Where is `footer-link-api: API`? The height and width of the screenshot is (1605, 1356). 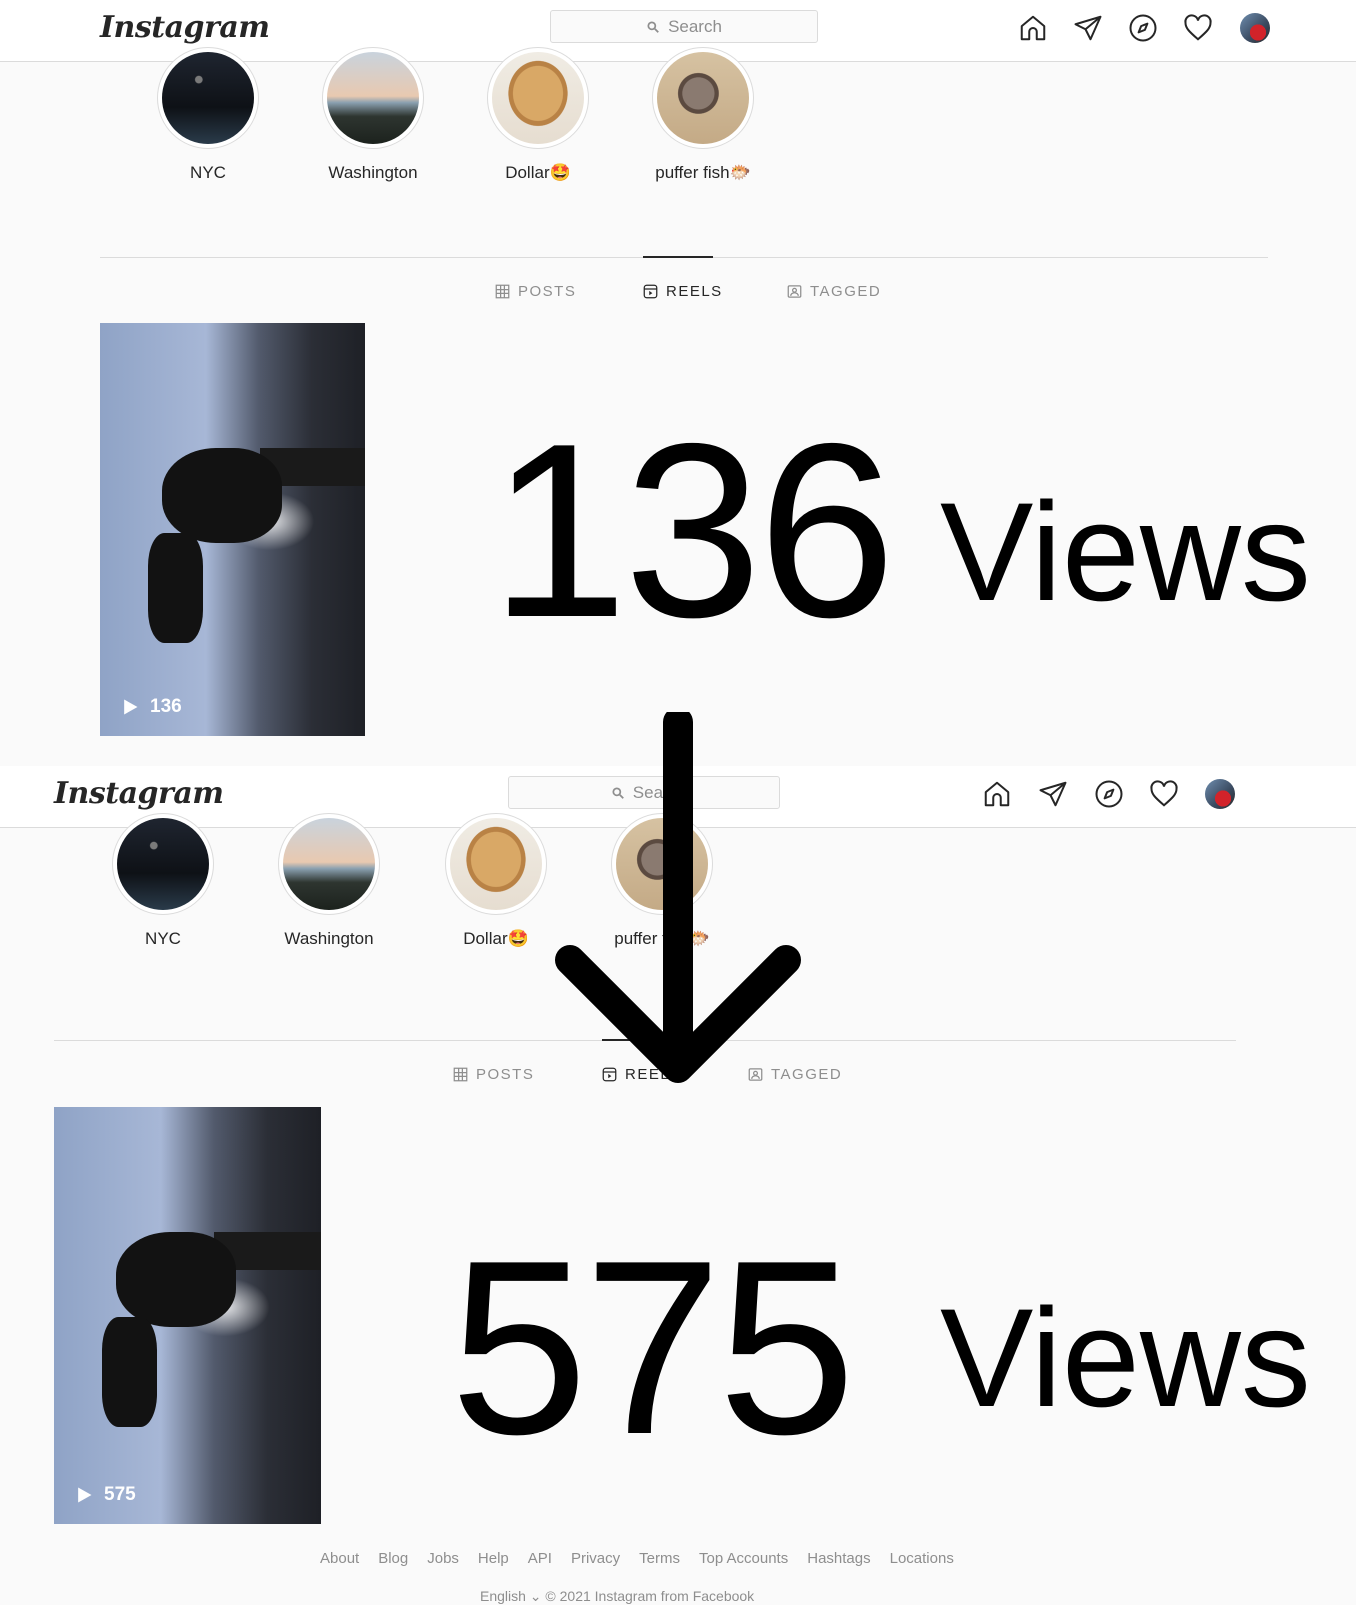
footer-link-api: API is located at coordinates (540, 1558).